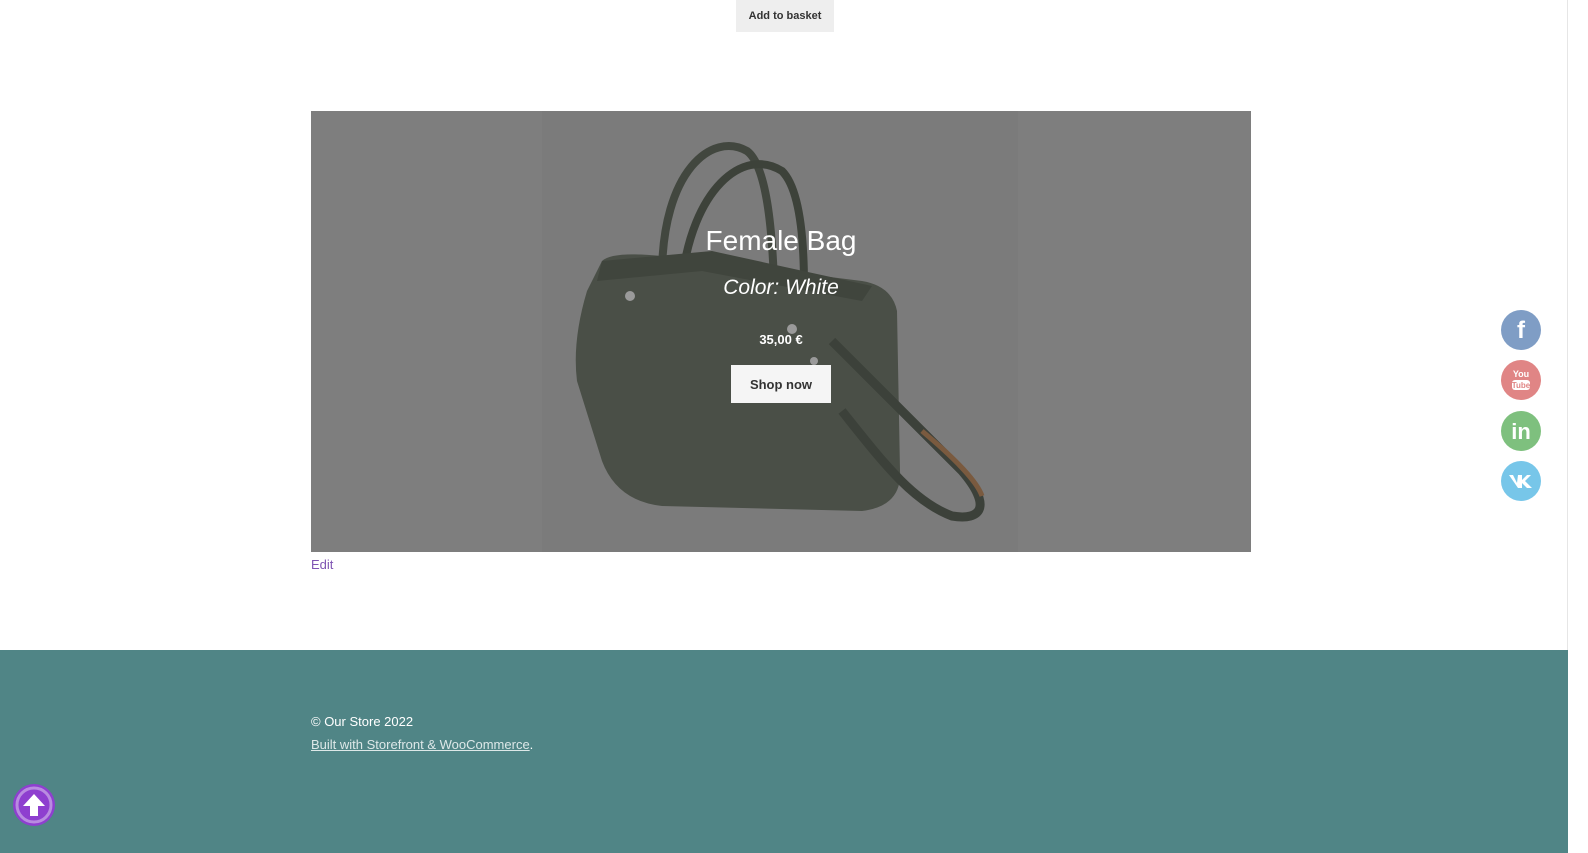 The width and height of the screenshot is (1588, 853). Describe the element at coordinates (785, 16) in the screenshot. I see `add-to-basket-button: Add to basket` at that location.